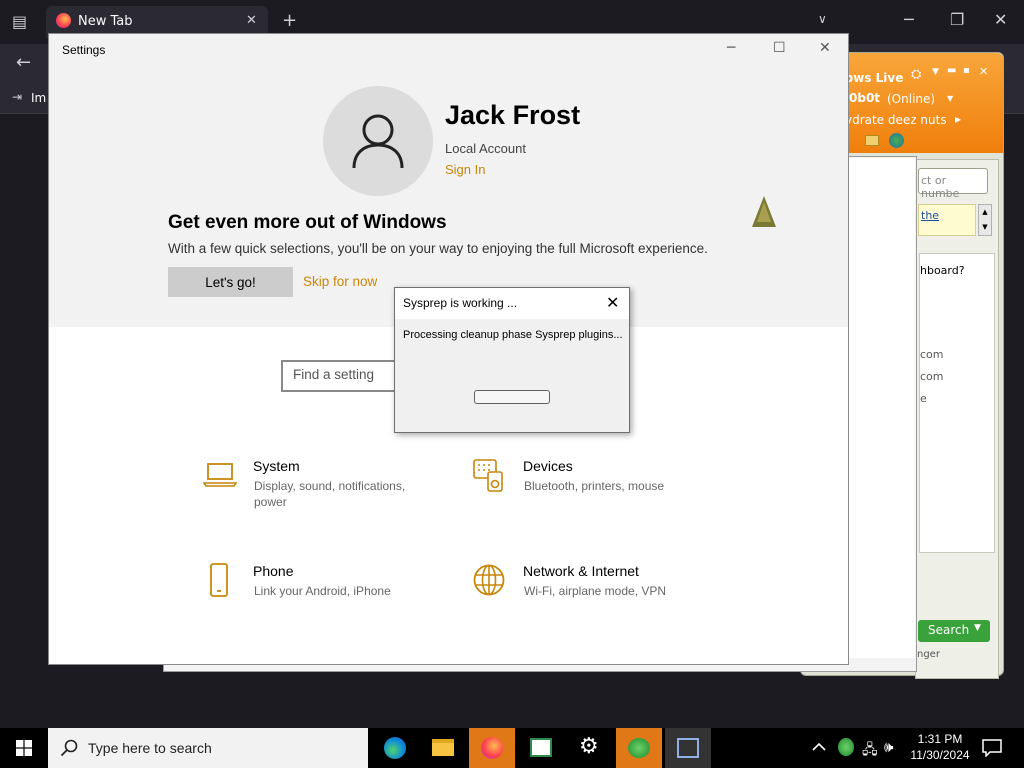 The image size is (1024, 768). What do you see at coordinates (957, 19) in the screenshot?
I see `maximize-icon: ❐` at bounding box center [957, 19].